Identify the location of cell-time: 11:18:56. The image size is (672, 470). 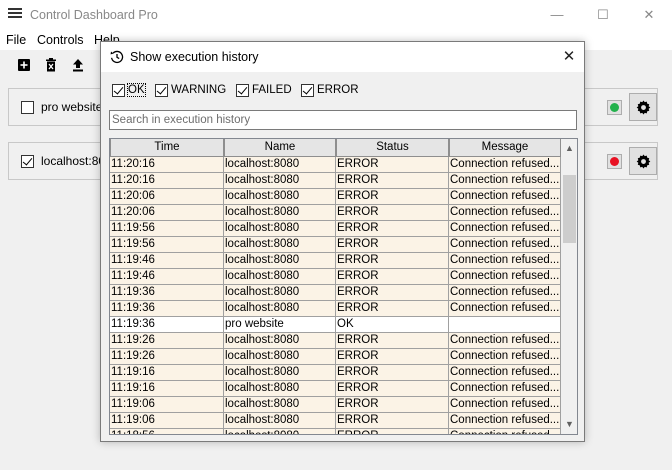
(167, 431).